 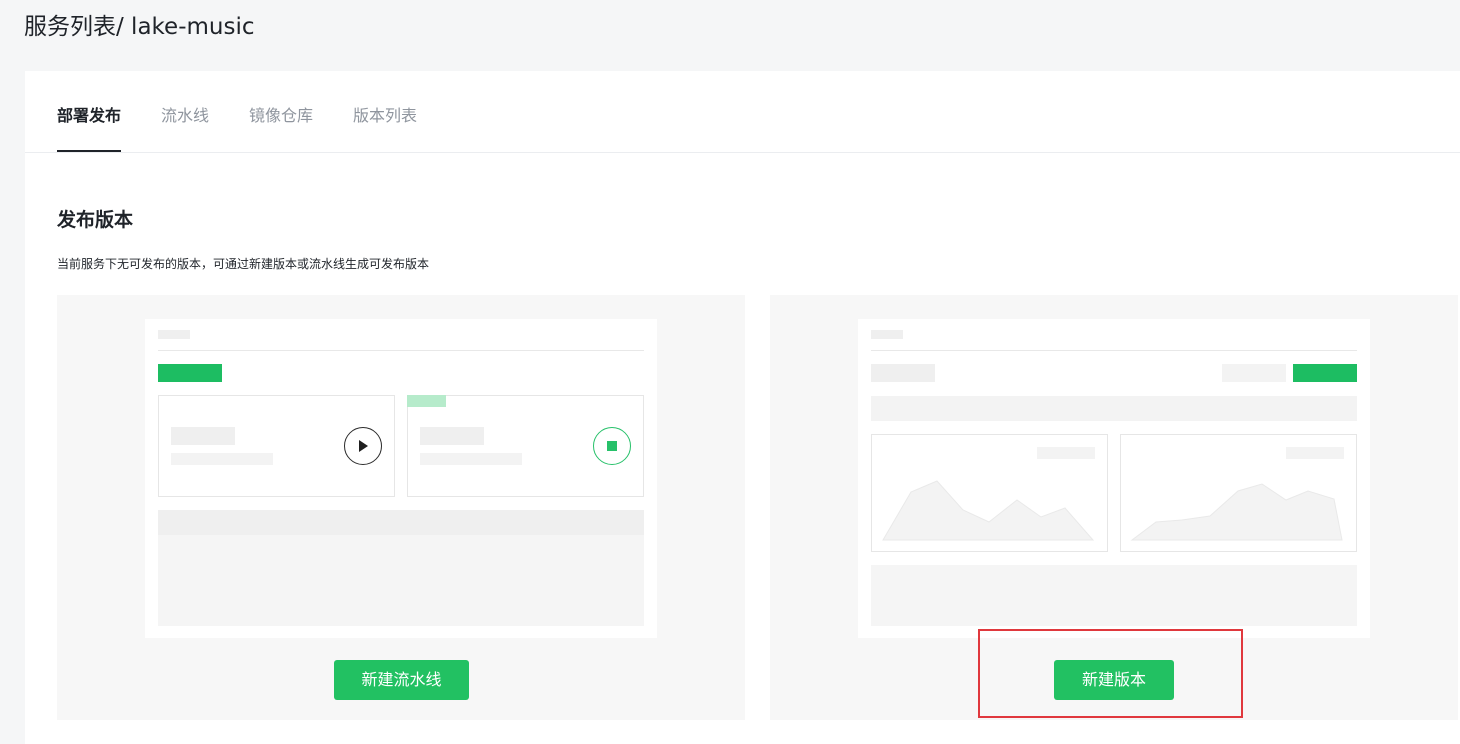 I want to click on chart-thumbnail-left, so click(x=989, y=493).